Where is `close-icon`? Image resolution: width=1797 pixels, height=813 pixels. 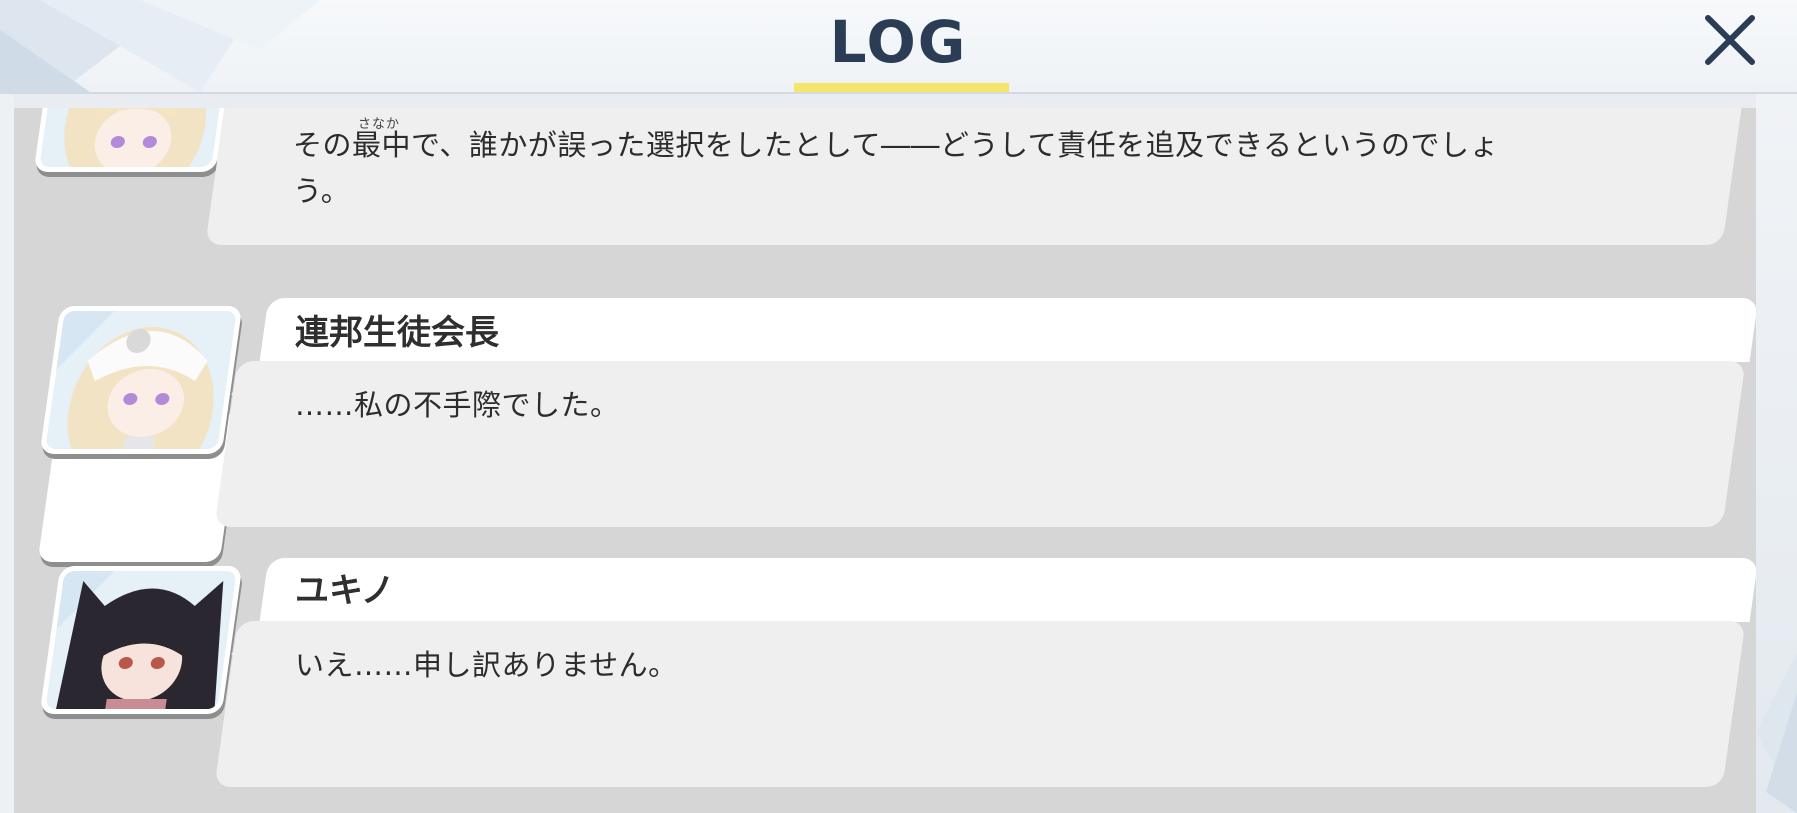
close-icon is located at coordinates (1730, 40).